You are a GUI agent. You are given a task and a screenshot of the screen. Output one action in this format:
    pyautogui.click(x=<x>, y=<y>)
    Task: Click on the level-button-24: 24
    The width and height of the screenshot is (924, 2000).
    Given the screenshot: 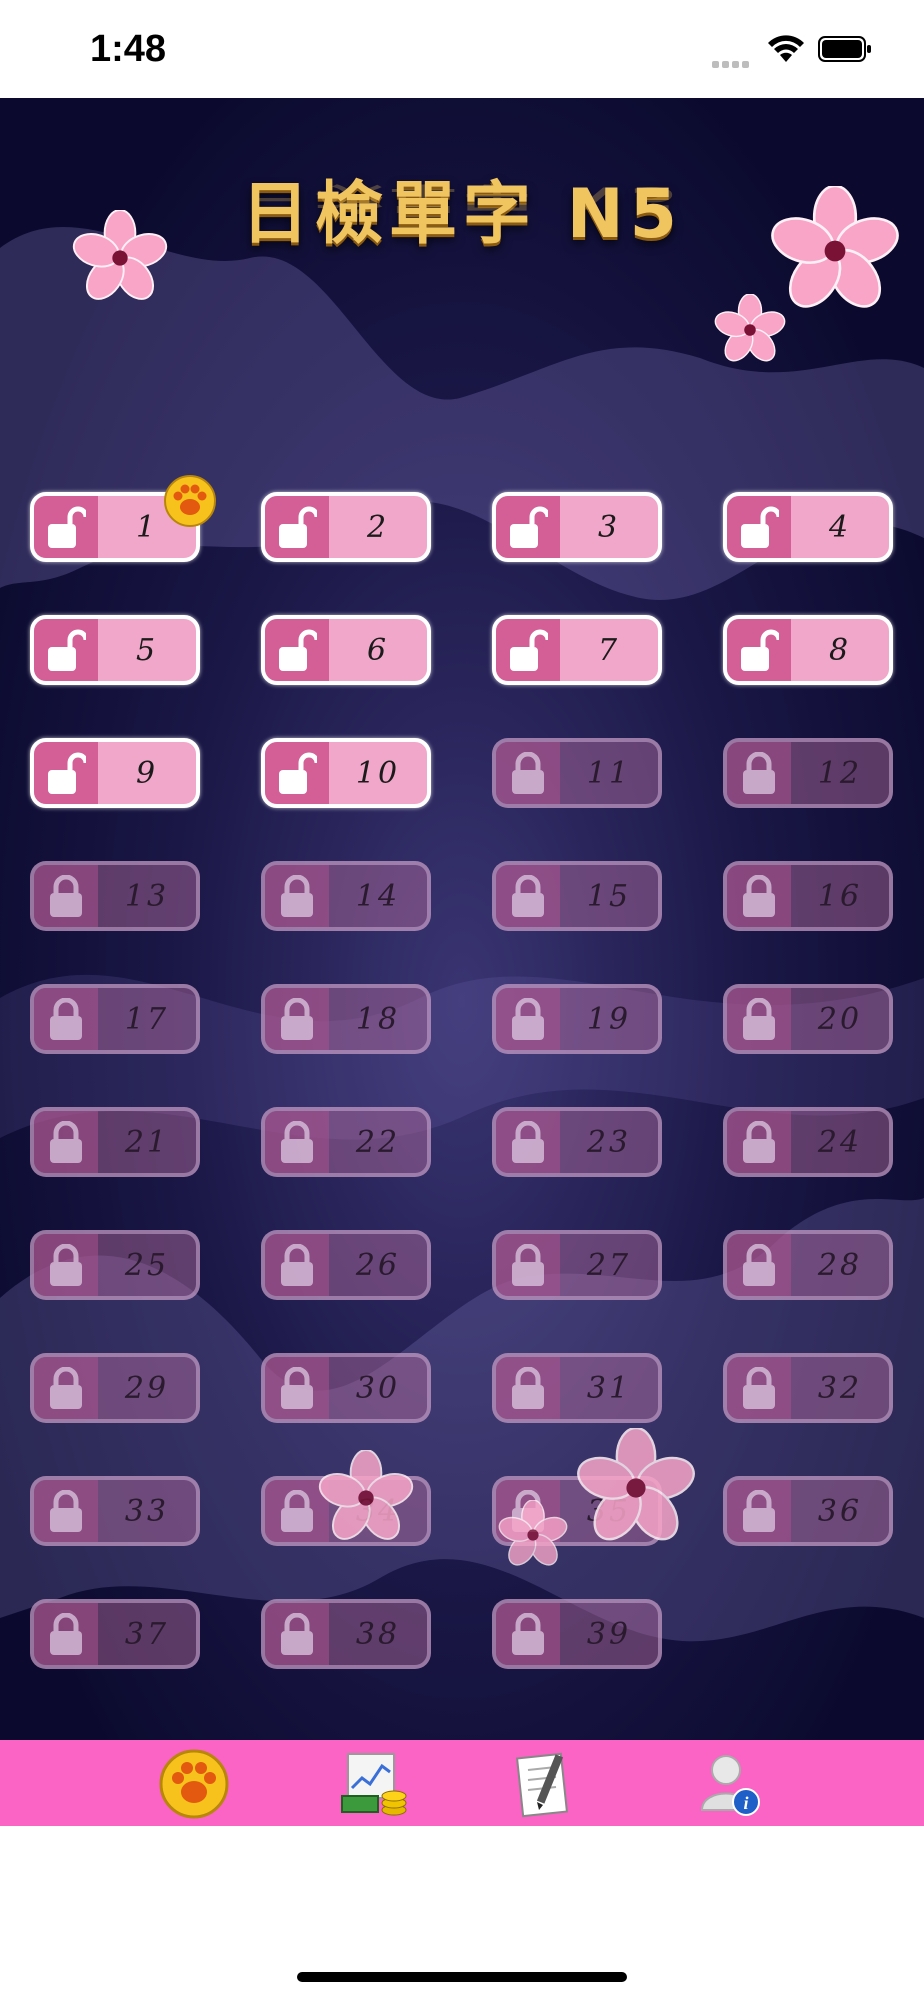 What is the action you would take?
    pyautogui.click(x=808, y=1142)
    